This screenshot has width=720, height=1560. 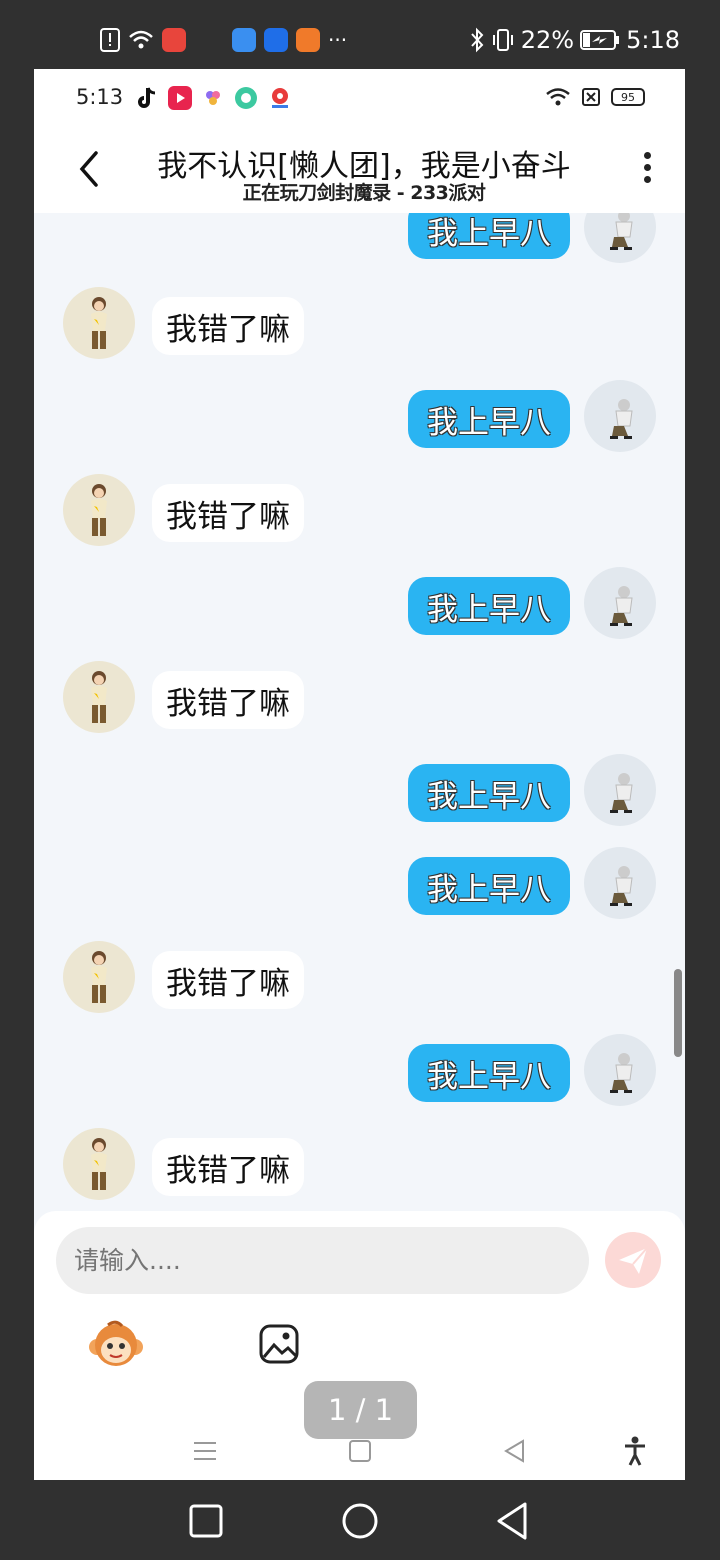 I want to click on outer-back-button, so click(x=512, y=1523).